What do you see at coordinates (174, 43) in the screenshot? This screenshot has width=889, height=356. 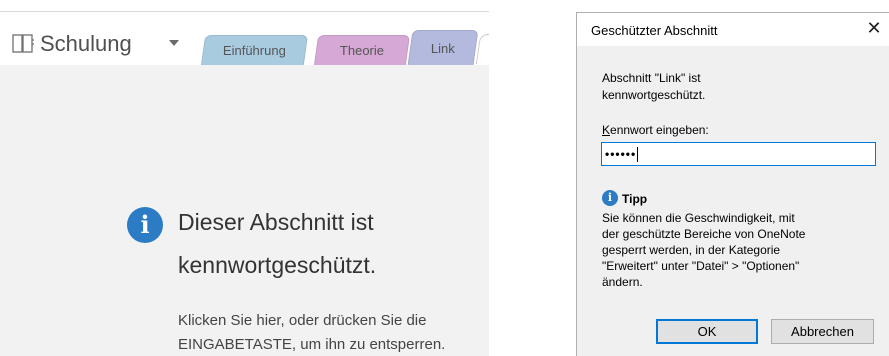 I see `notebook-dropdown-icon` at bounding box center [174, 43].